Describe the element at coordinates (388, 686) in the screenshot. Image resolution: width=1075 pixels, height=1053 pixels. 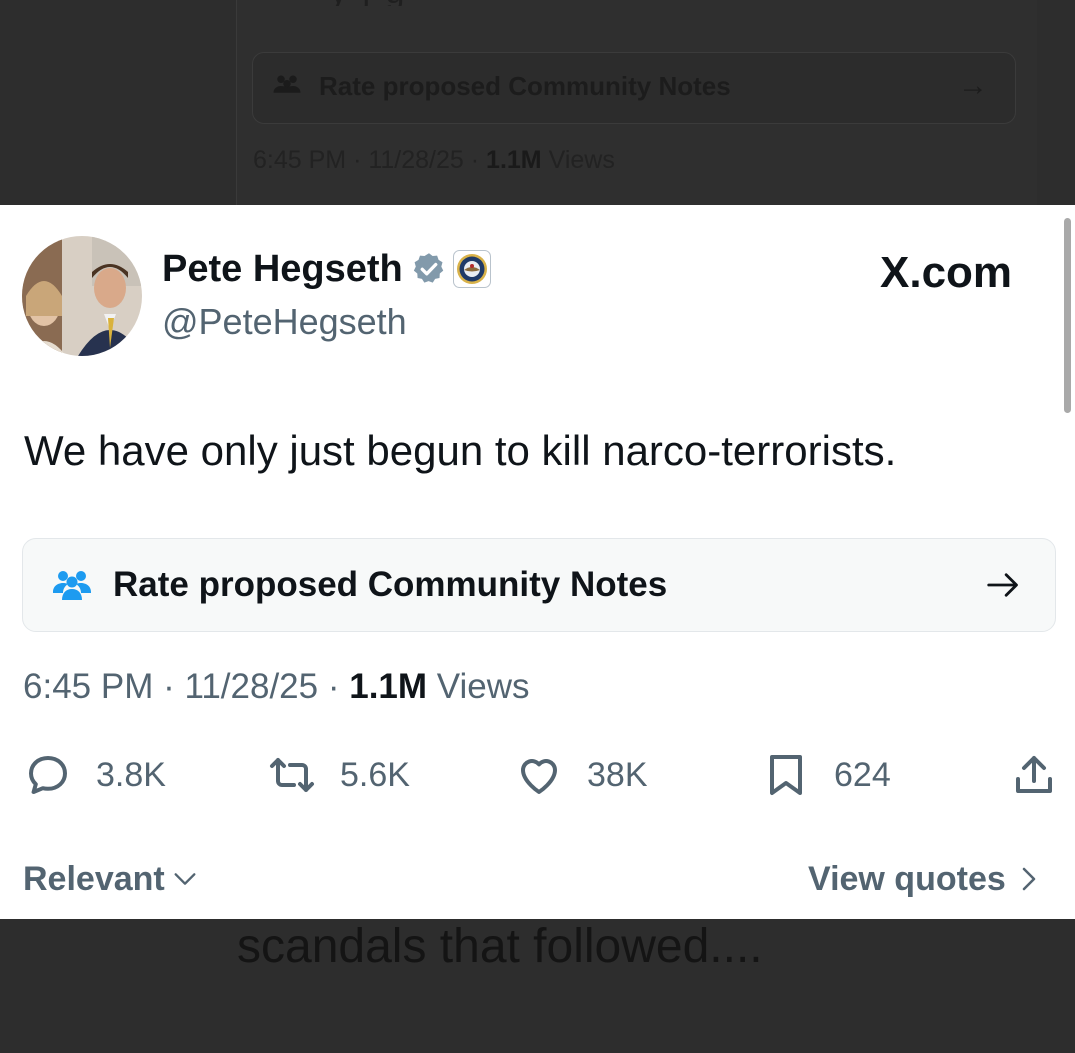
I see `views-count: 1.1M` at that location.